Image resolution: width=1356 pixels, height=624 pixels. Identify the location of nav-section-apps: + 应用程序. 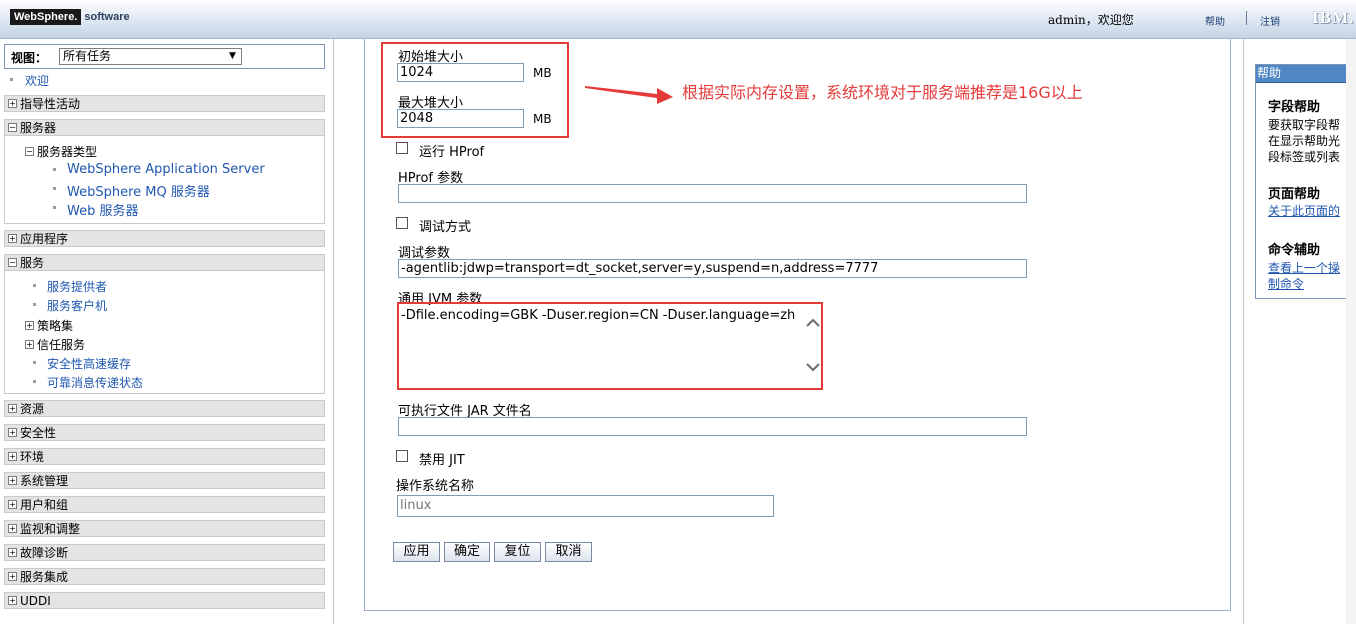
(164, 238).